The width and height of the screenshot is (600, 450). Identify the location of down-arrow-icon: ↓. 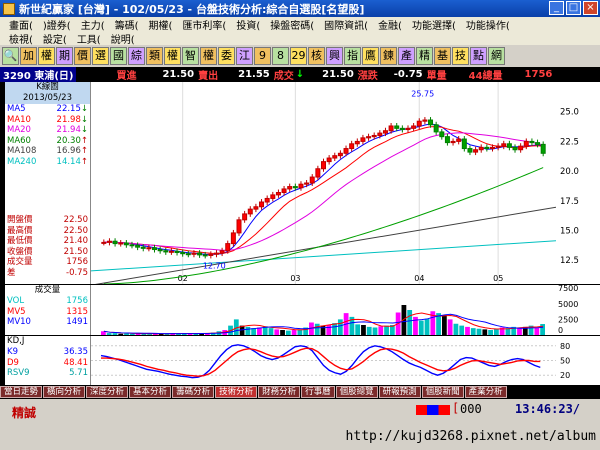
(300, 74).